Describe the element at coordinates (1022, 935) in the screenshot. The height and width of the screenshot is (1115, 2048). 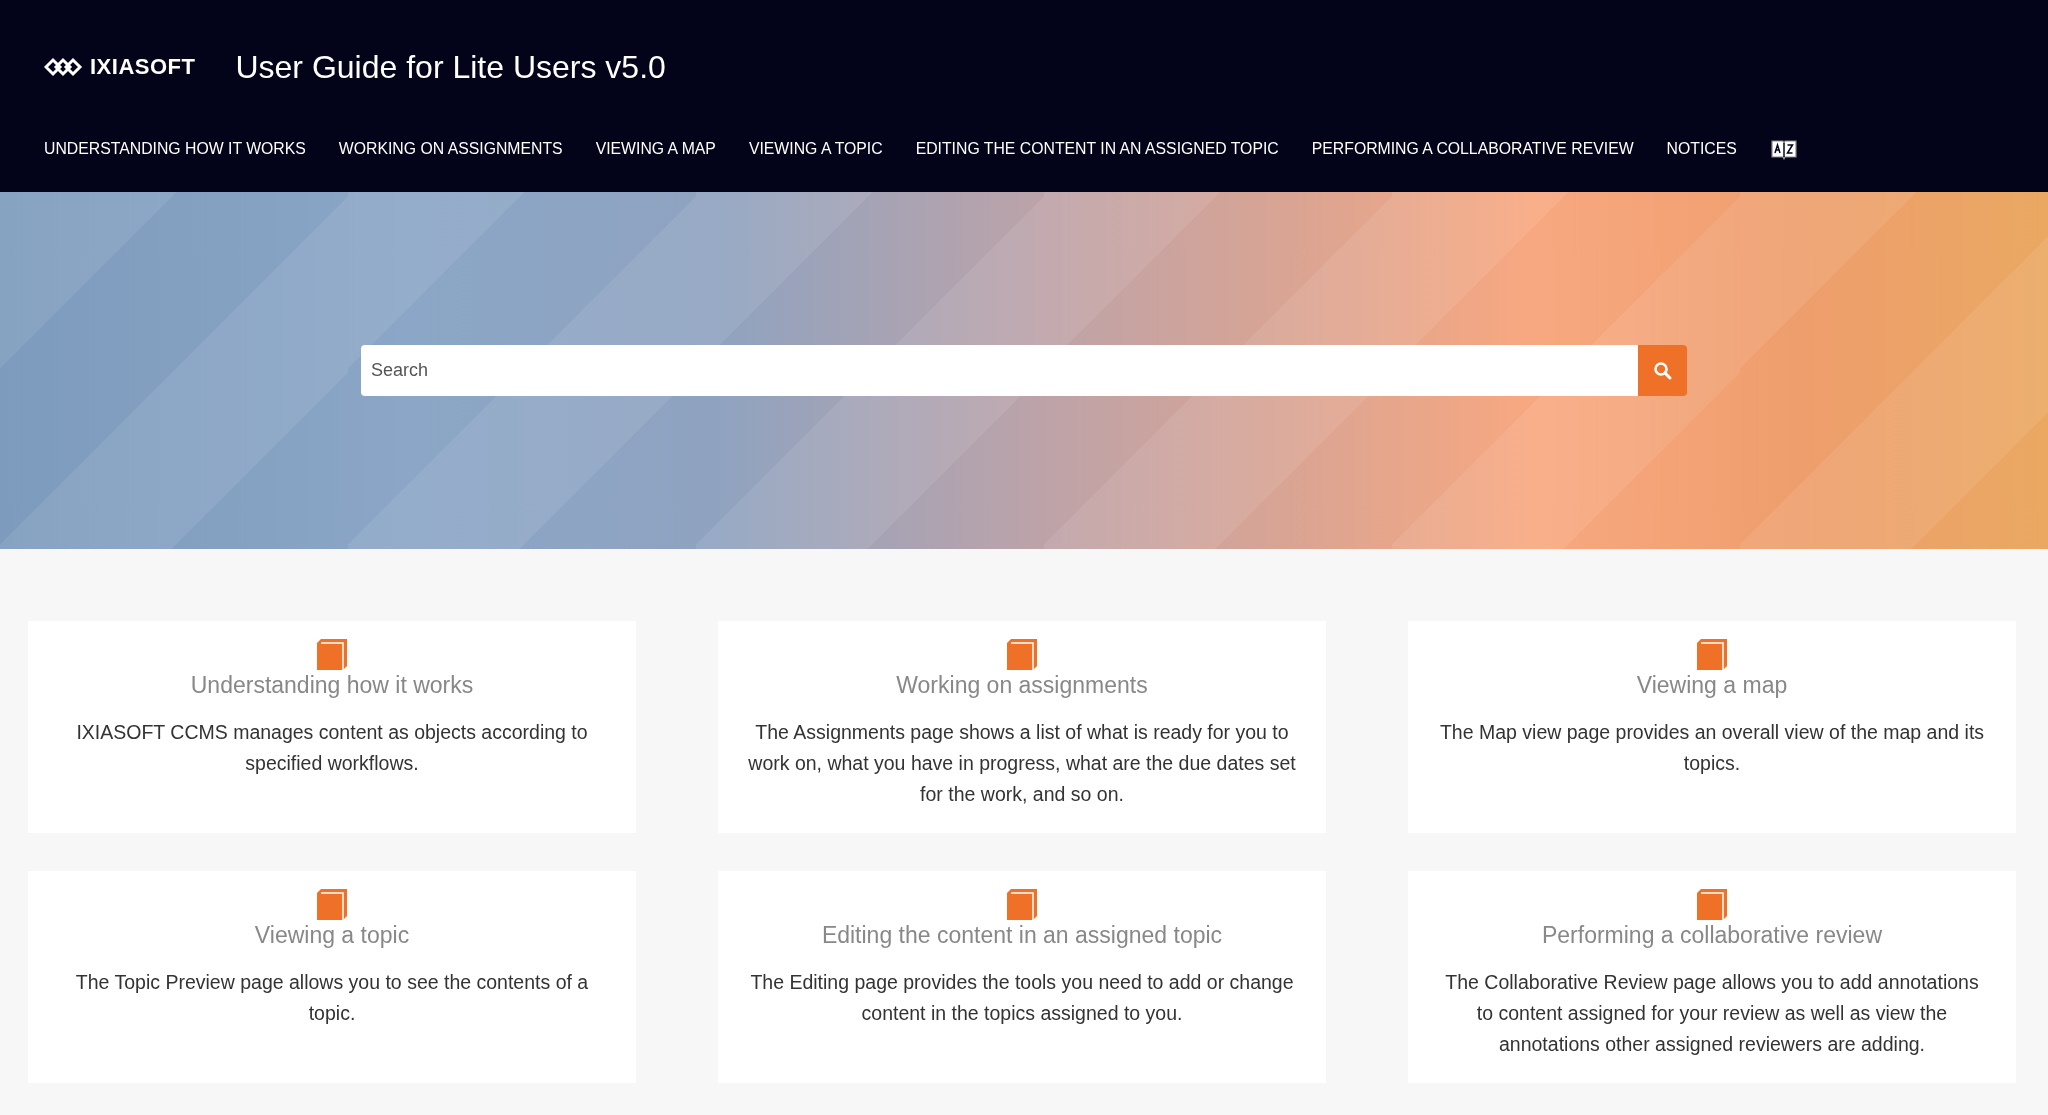
I see `card-title: Editing the content in an assigned topic` at that location.